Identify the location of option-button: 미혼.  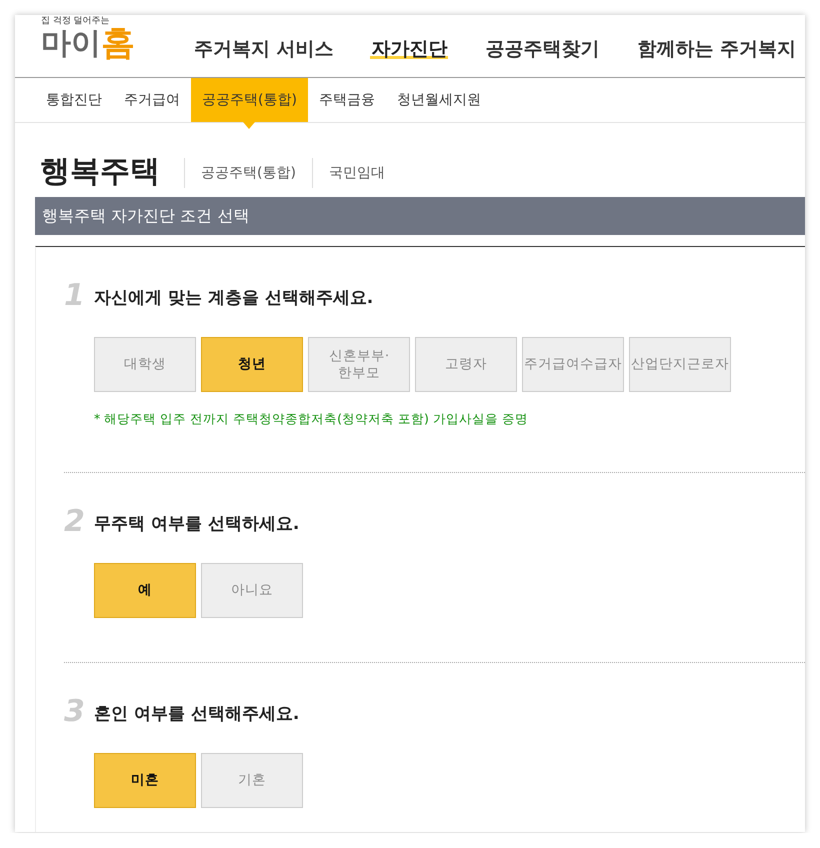
(145, 780).